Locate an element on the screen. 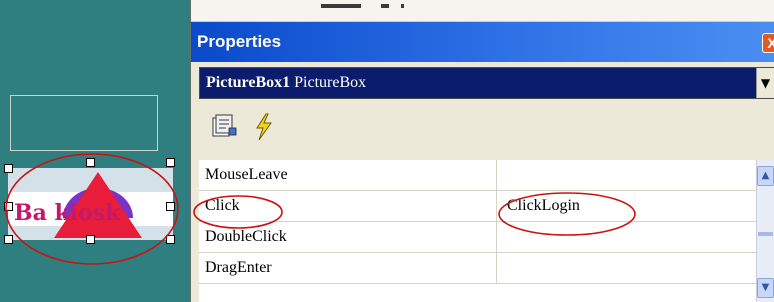 This screenshot has width=774, height=302. resize-handle-top is located at coordinates (90, 162).